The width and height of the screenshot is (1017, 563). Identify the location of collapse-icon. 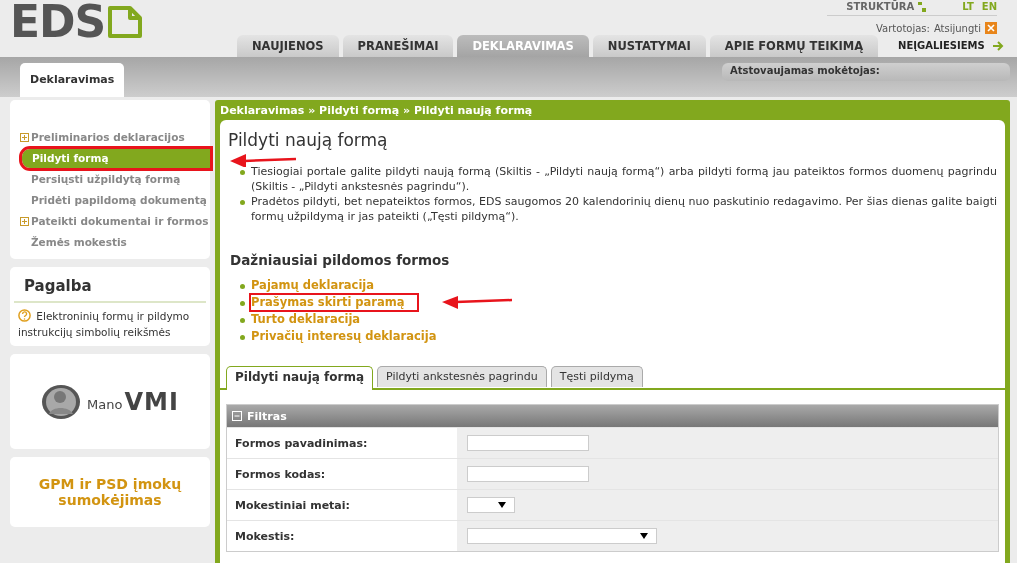
(237, 416).